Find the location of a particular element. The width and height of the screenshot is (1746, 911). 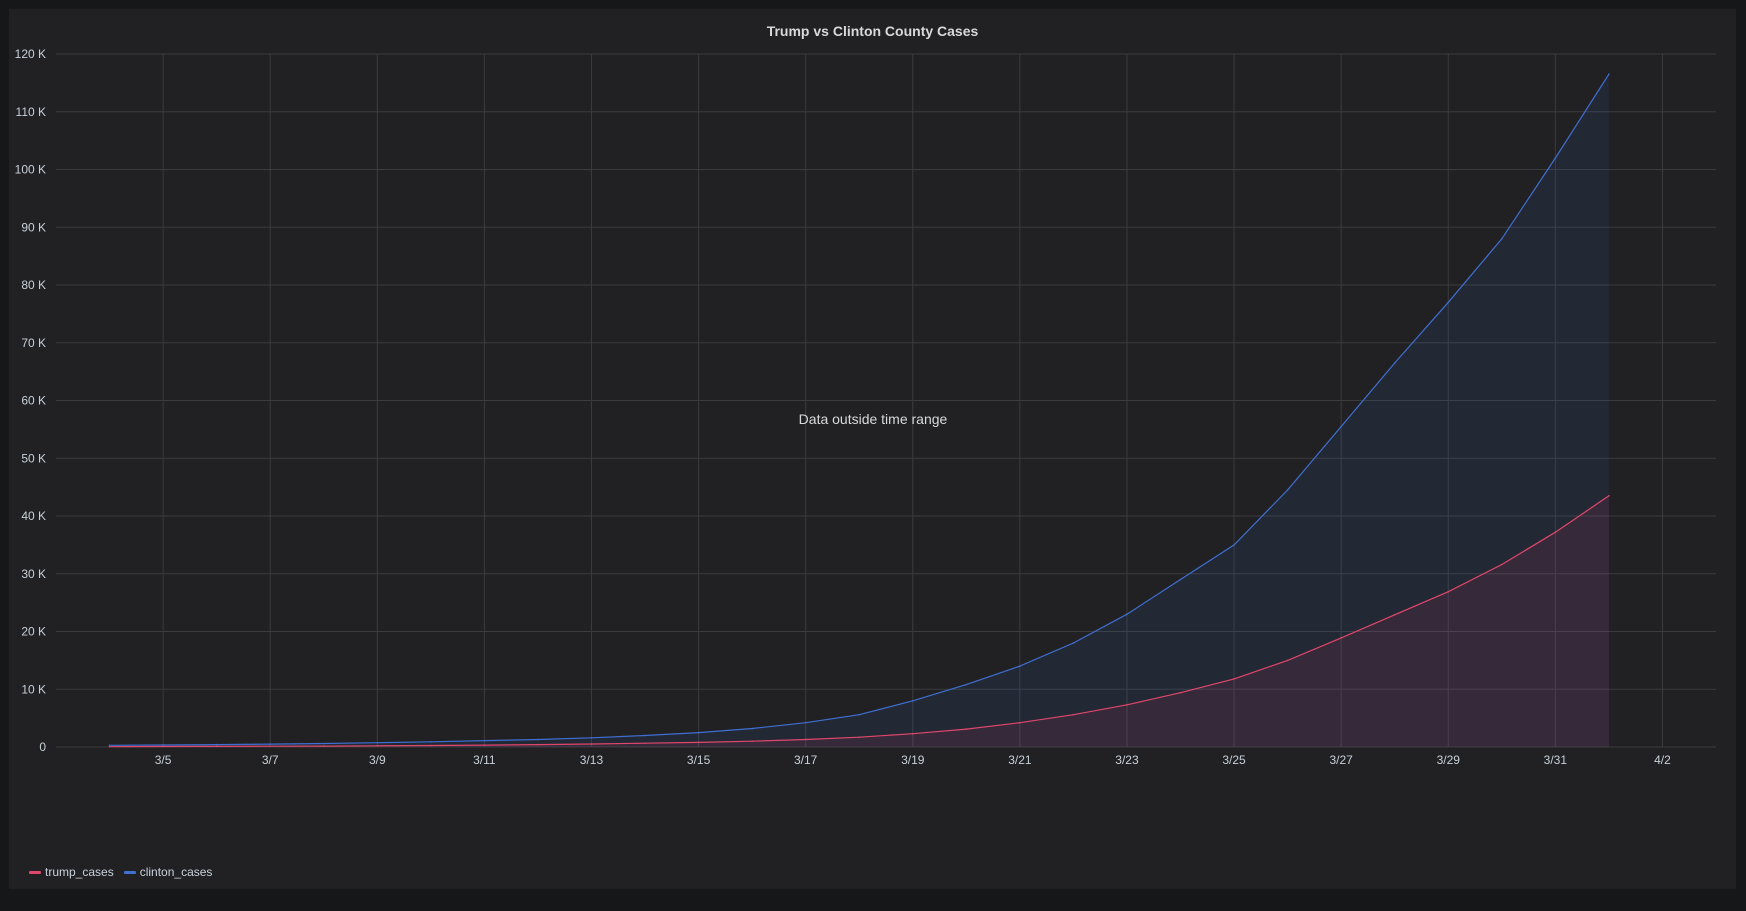

x-tick-label: 3/23 is located at coordinates (1127, 760).